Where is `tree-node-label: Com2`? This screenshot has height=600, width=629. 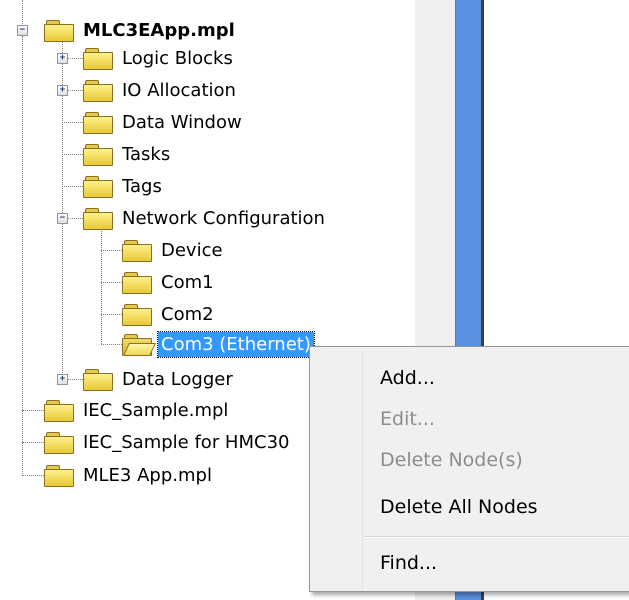 tree-node-label: Com2 is located at coordinates (187, 314).